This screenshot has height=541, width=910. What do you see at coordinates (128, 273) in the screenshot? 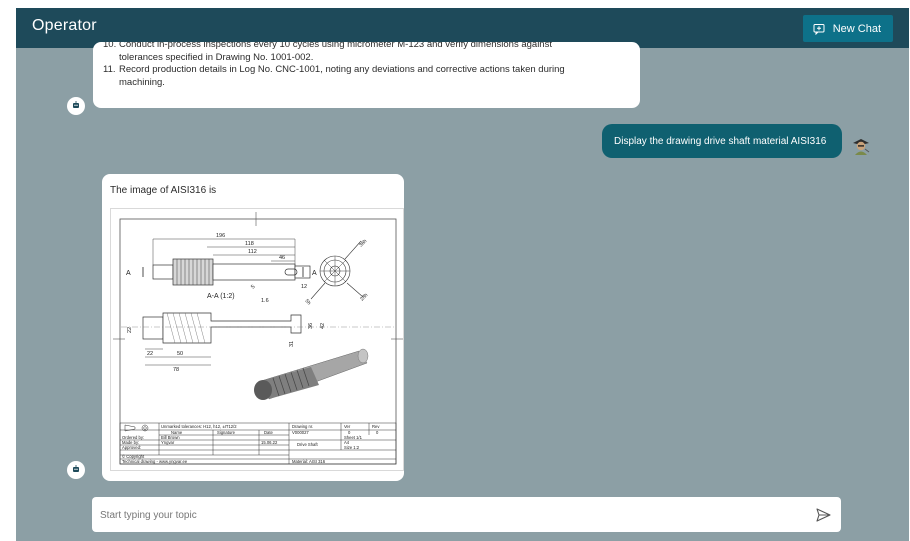
I see `section-mark-left: A` at bounding box center [128, 273].